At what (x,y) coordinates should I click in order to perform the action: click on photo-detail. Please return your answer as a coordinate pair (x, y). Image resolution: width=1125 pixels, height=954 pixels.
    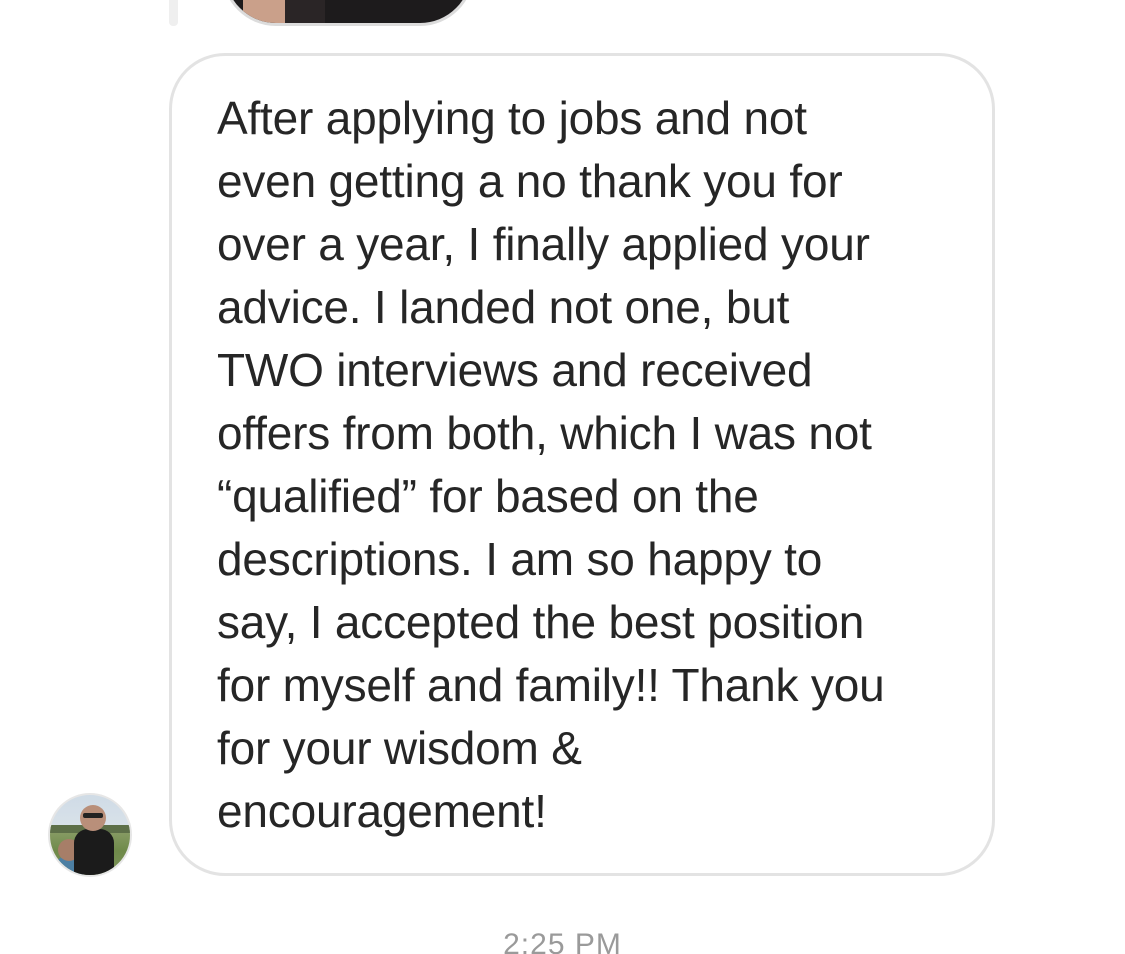
    Looking at the image, I should click on (305, 11).